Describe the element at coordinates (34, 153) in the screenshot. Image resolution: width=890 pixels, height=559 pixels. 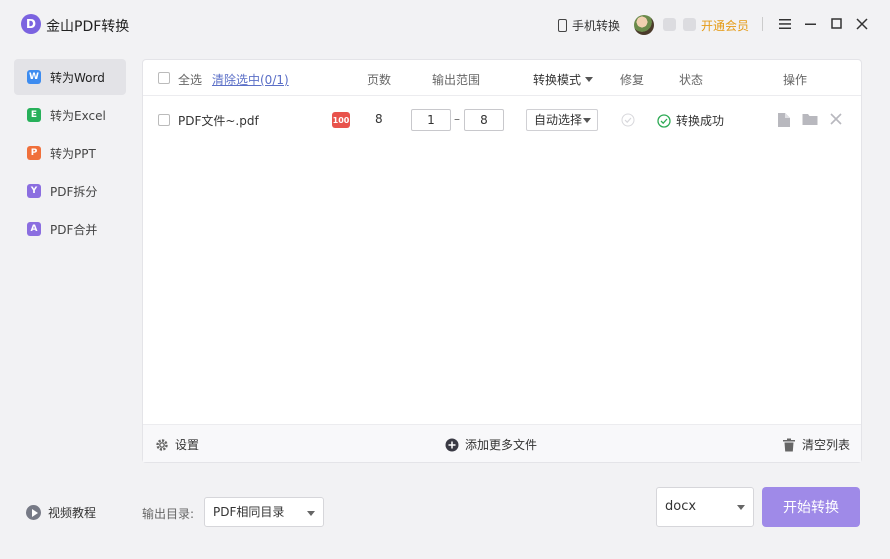
I see `ppt-icon: P` at that location.